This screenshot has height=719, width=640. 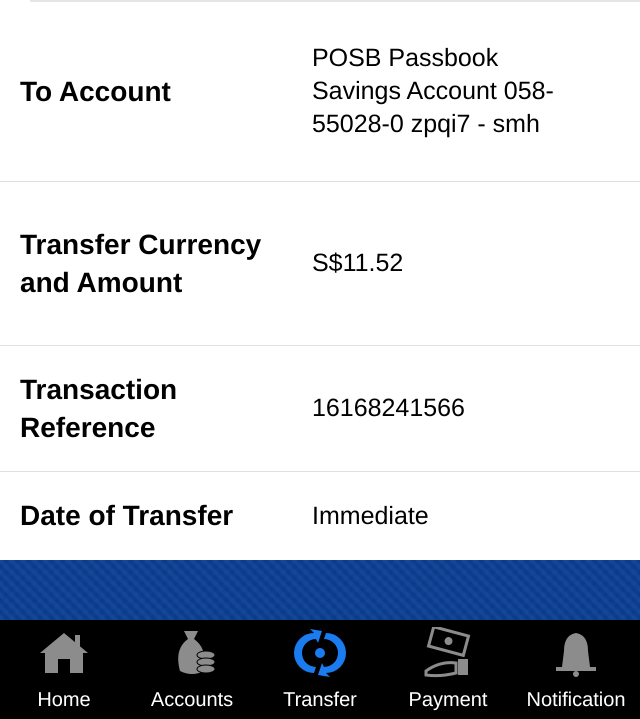 What do you see at coordinates (64, 669) in the screenshot?
I see `tab-bar-item: Home` at bounding box center [64, 669].